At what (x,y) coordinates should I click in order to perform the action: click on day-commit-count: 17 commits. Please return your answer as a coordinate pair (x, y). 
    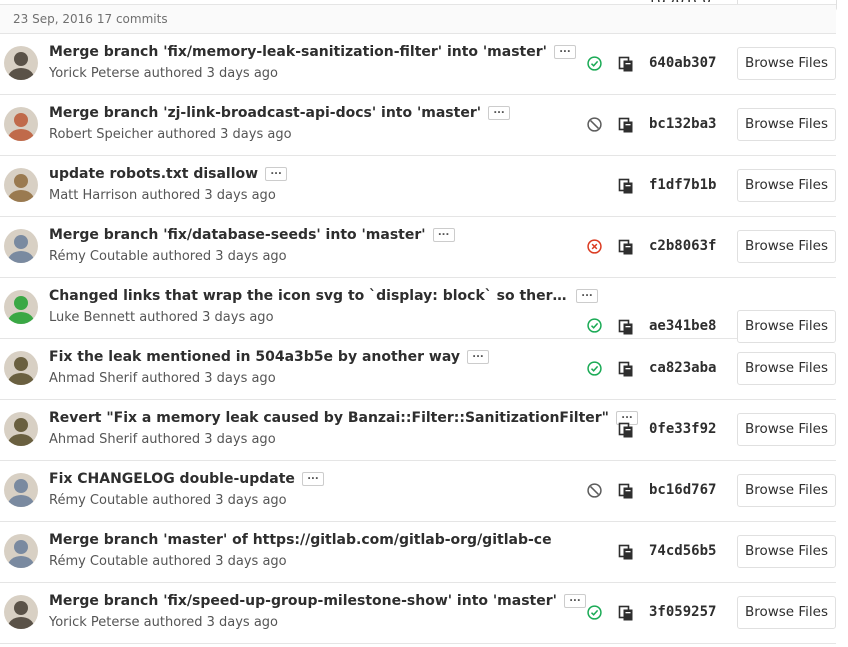
    Looking at the image, I should click on (132, 19).